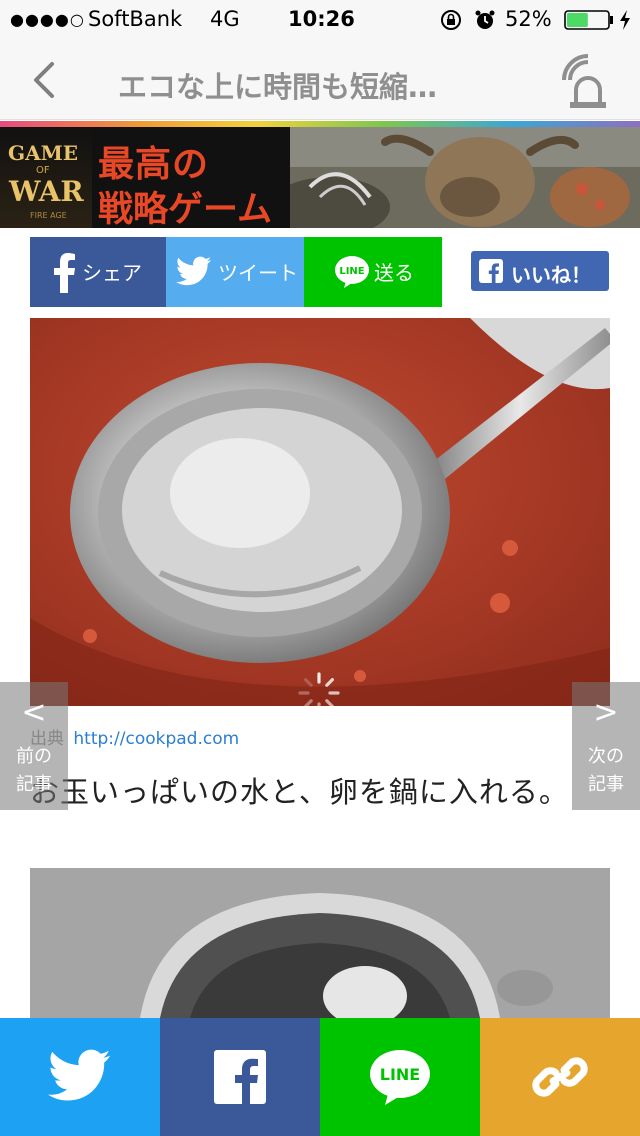 The width and height of the screenshot is (640, 1136). What do you see at coordinates (48, 215) in the screenshot?
I see `ad-logo-subtitle: FIRE AGE` at bounding box center [48, 215].